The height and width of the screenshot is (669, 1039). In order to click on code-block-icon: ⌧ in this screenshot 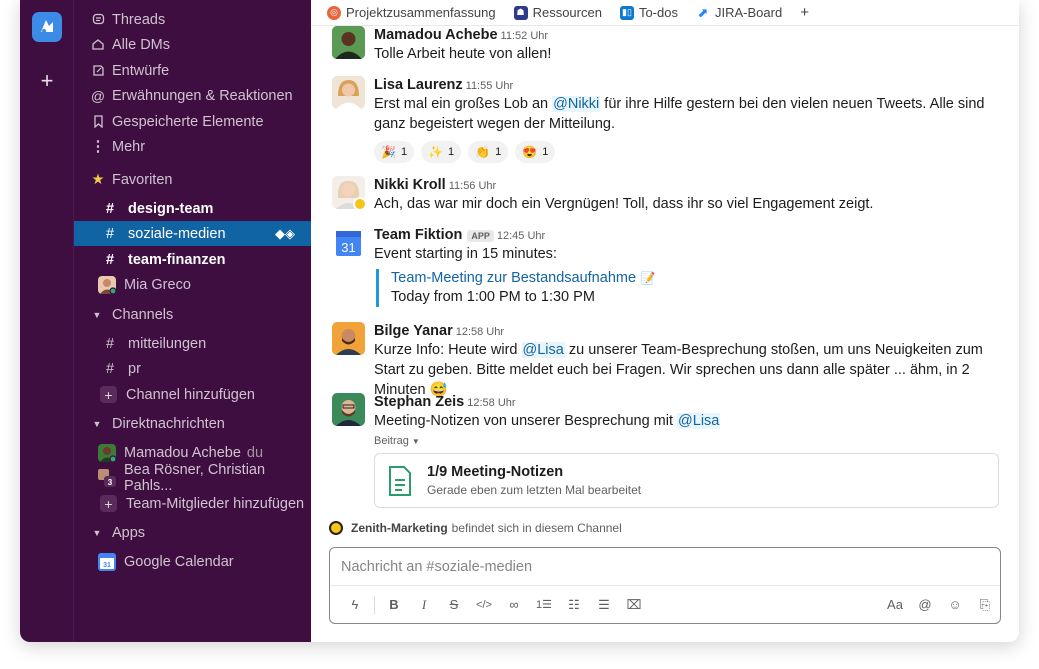, I will do `click(634, 605)`.